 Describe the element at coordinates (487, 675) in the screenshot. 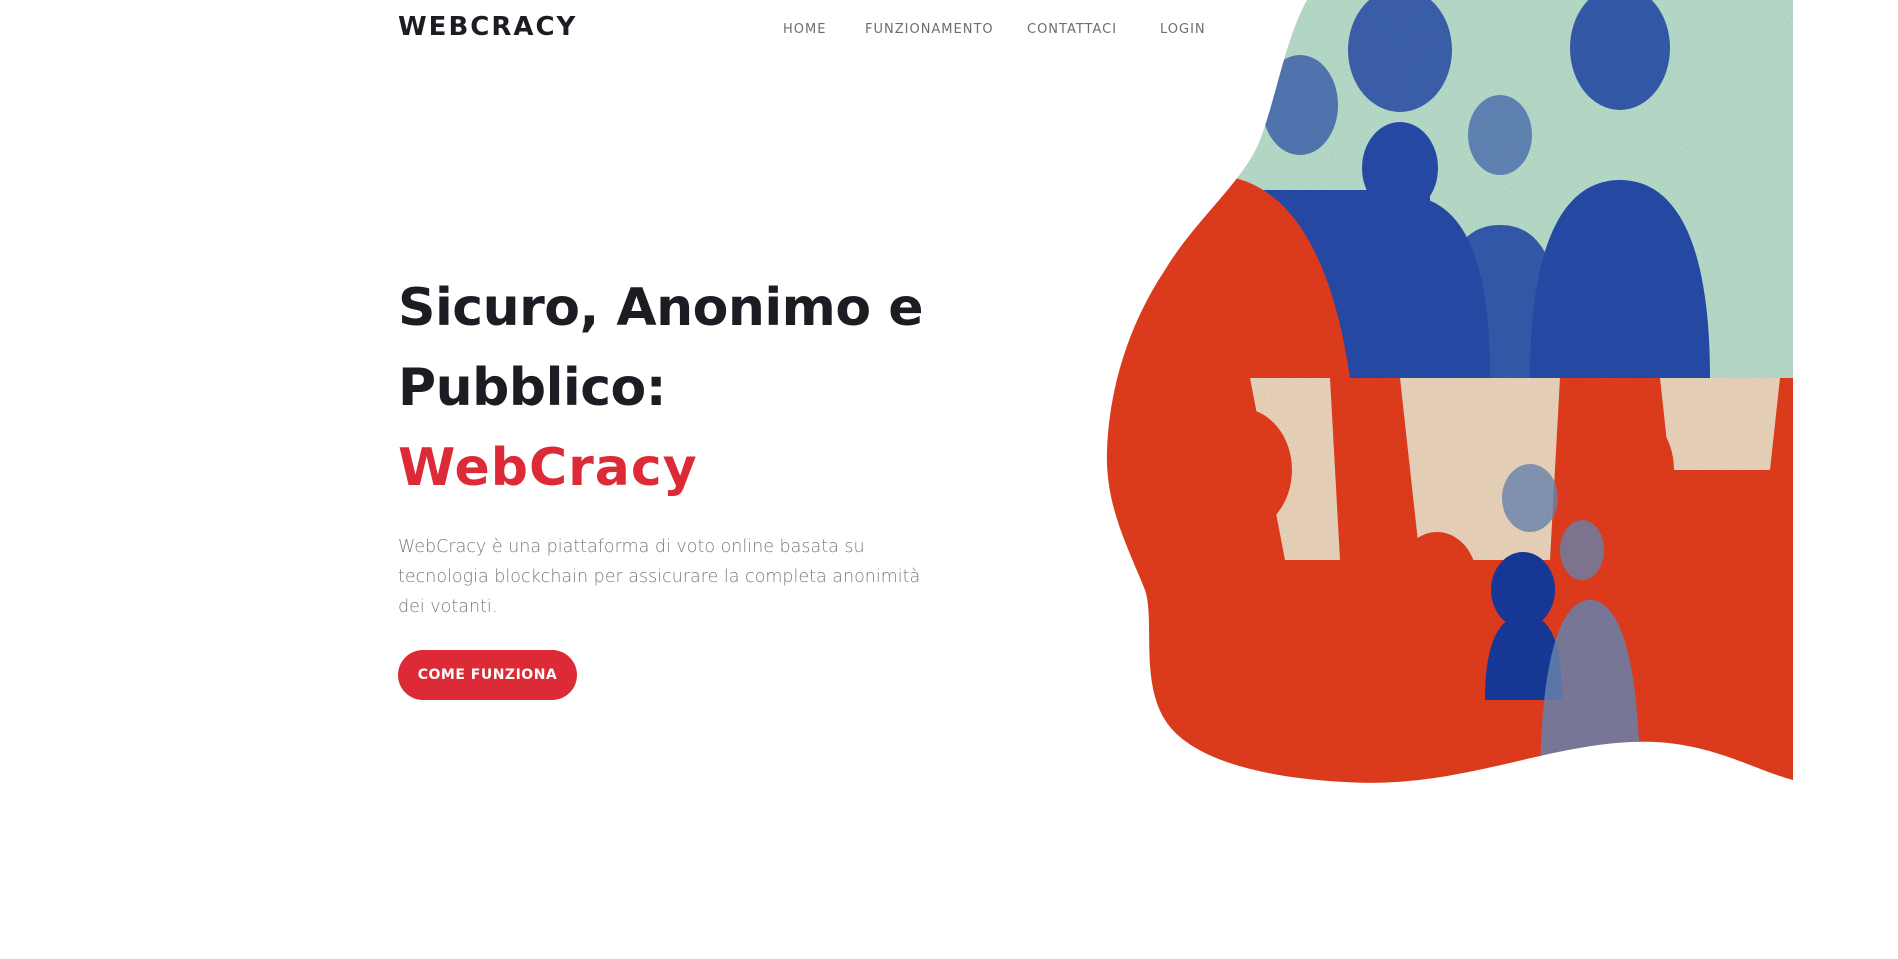

I see `come-funziona-button: COME FUNZIONA` at that location.